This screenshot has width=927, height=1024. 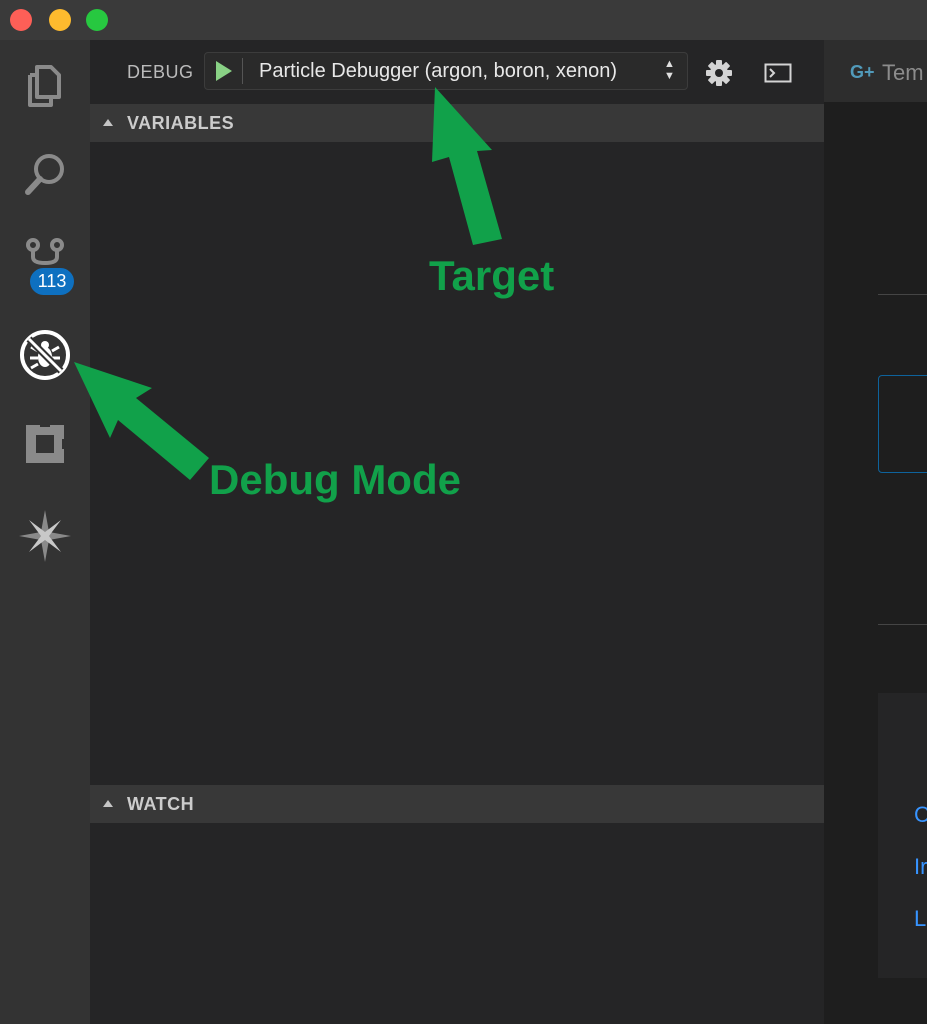 What do you see at coordinates (141, 421) in the screenshot?
I see `debug-mode-arrow` at bounding box center [141, 421].